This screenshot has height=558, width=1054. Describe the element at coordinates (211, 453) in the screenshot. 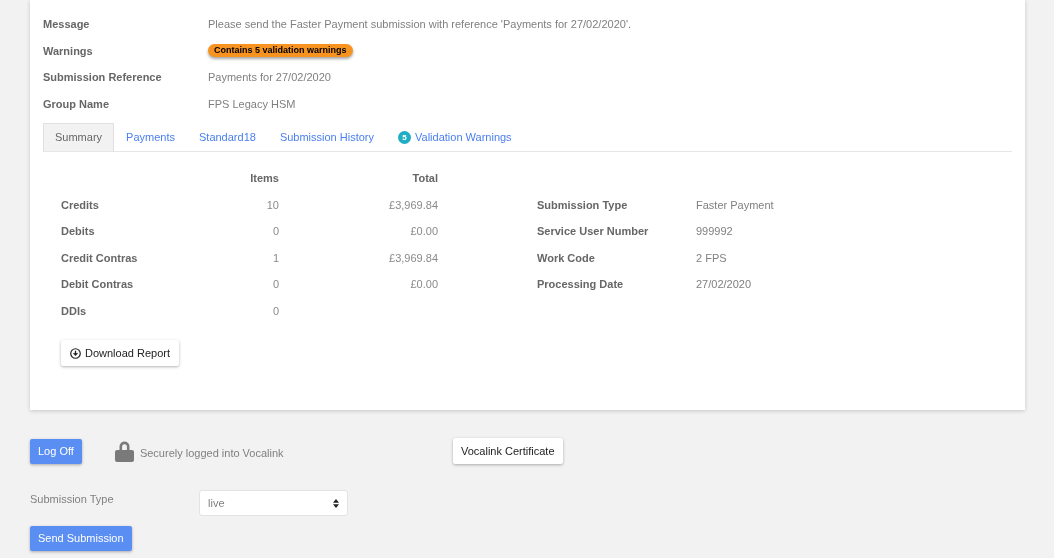

I see `login-status-text: Securely logged into Vocalink` at that location.